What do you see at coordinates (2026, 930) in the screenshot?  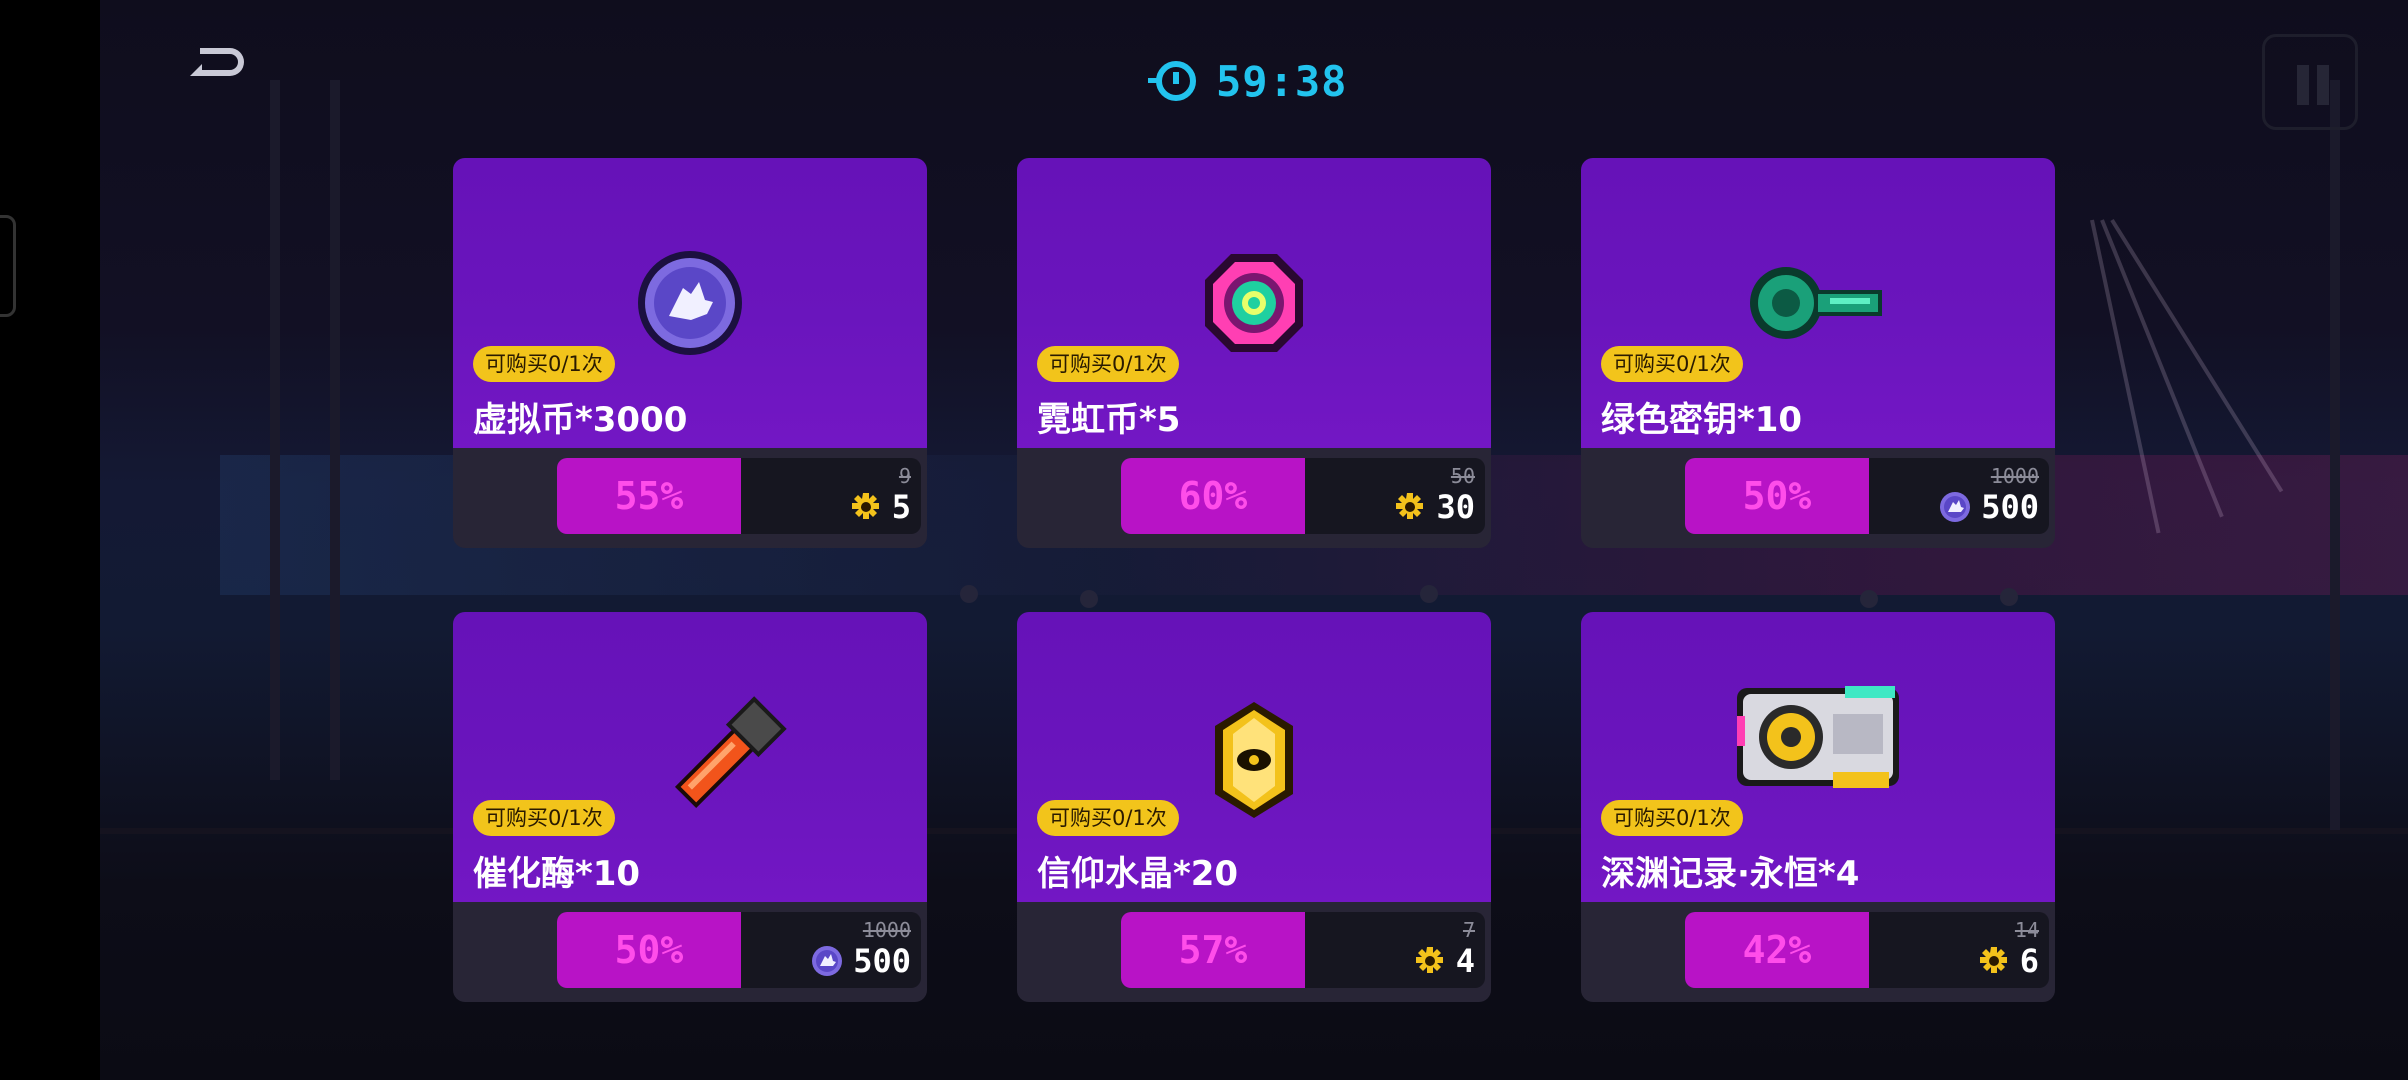 I see `original-price: 14` at bounding box center [2026, 930].